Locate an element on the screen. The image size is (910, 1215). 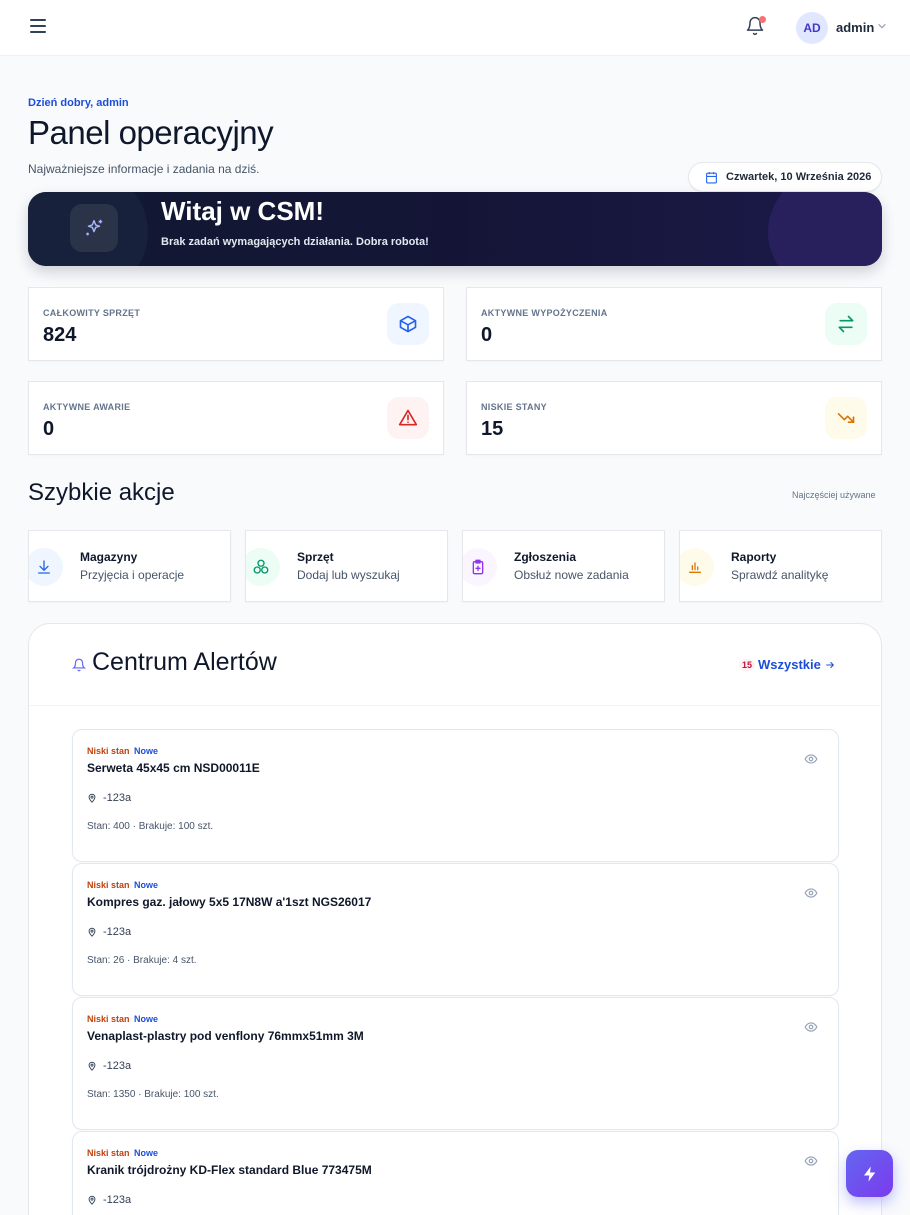
calendar-icon is located at coordinates (711, 177).